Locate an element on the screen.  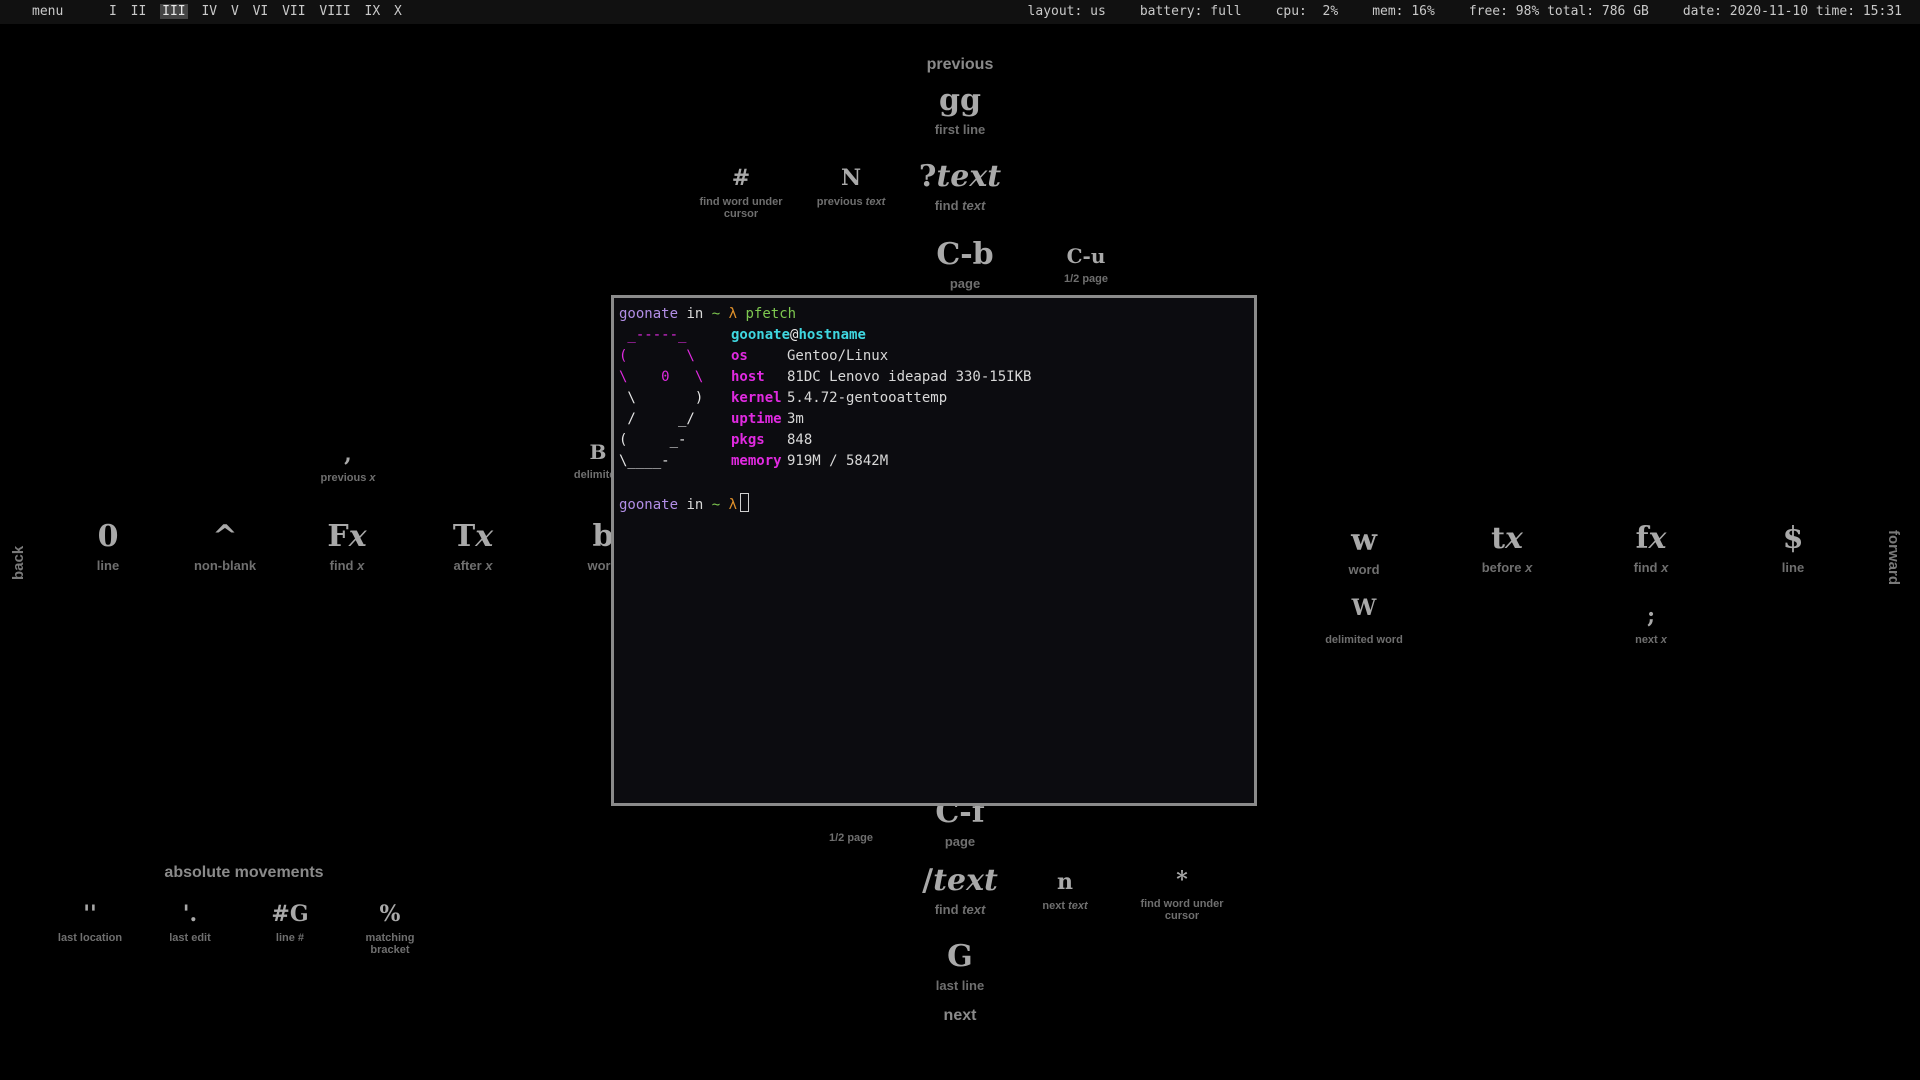
mem-indicator: mem: 16% is located at coordinates (1403, 11).